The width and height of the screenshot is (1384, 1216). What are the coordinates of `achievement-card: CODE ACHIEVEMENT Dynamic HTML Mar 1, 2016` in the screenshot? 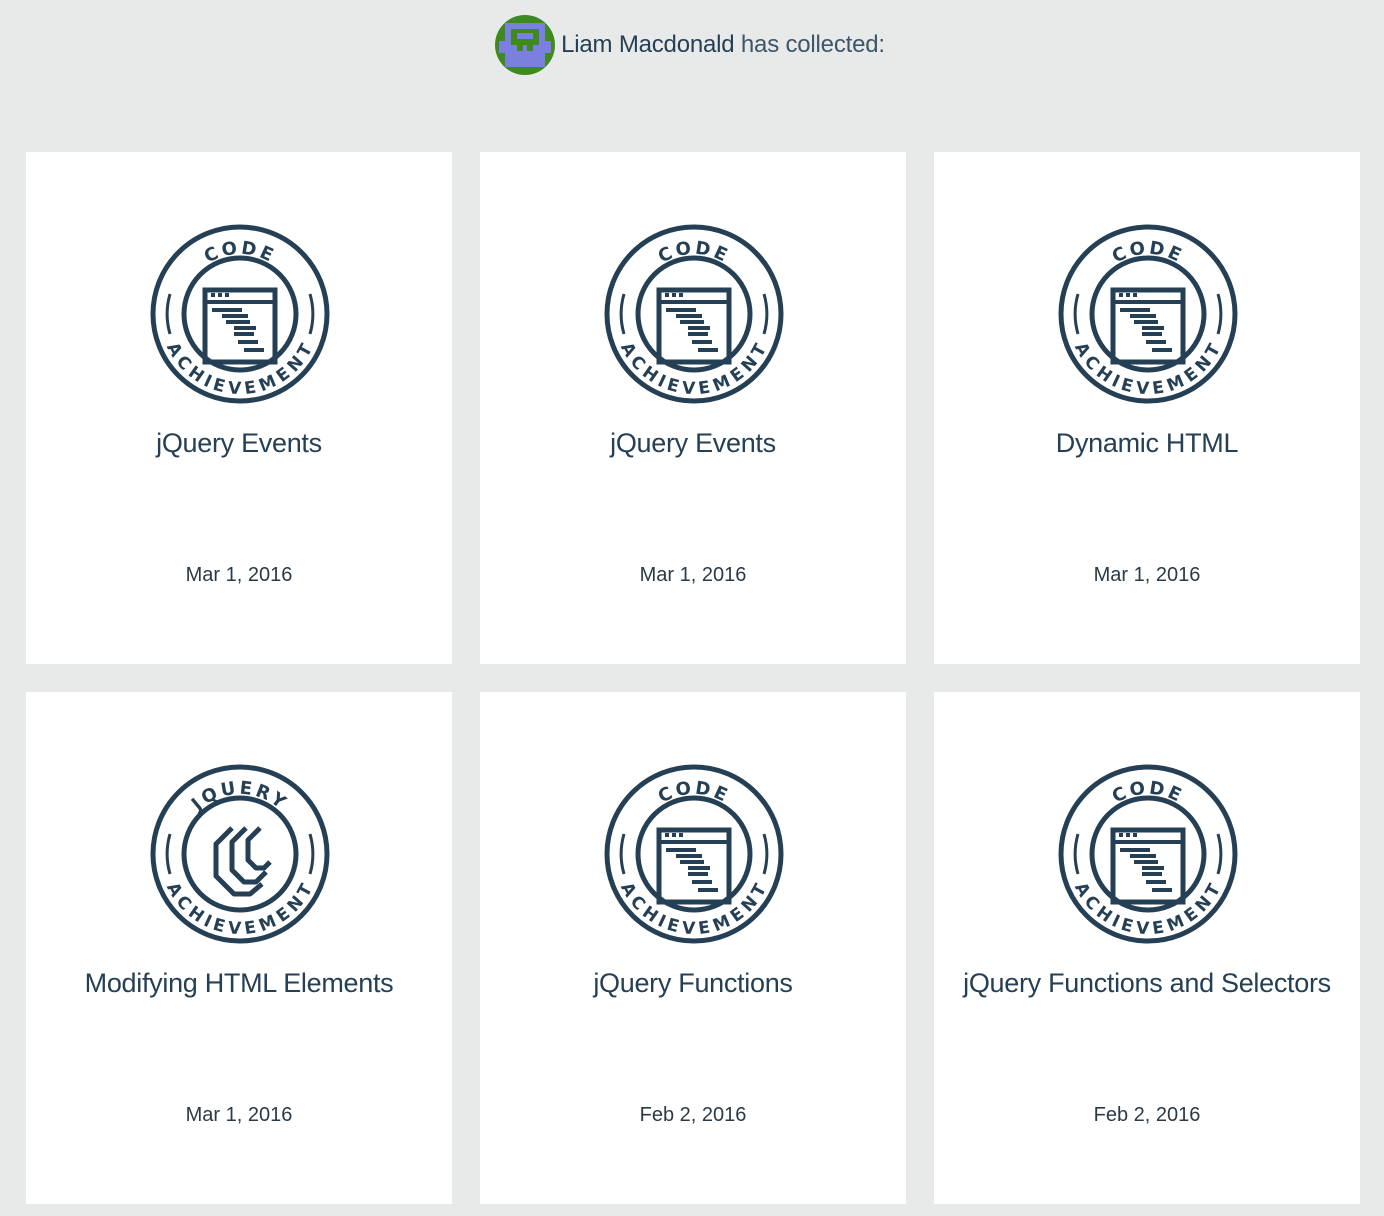 It's located at (1147, 408).